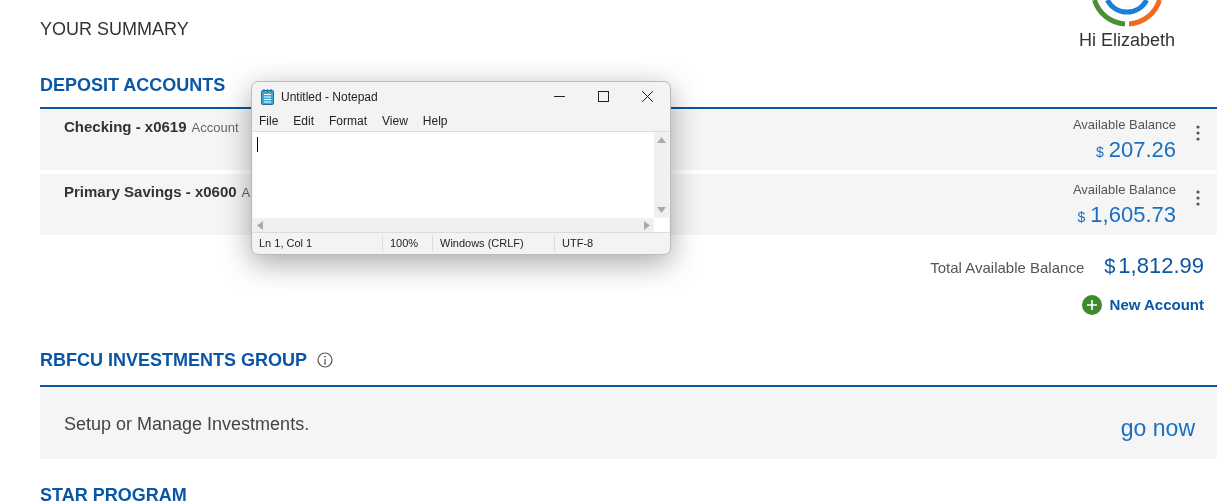  Describe the element at coordinates (1007, 268) in the screenshot. I see `total-label: Total Available Balance` at that location.